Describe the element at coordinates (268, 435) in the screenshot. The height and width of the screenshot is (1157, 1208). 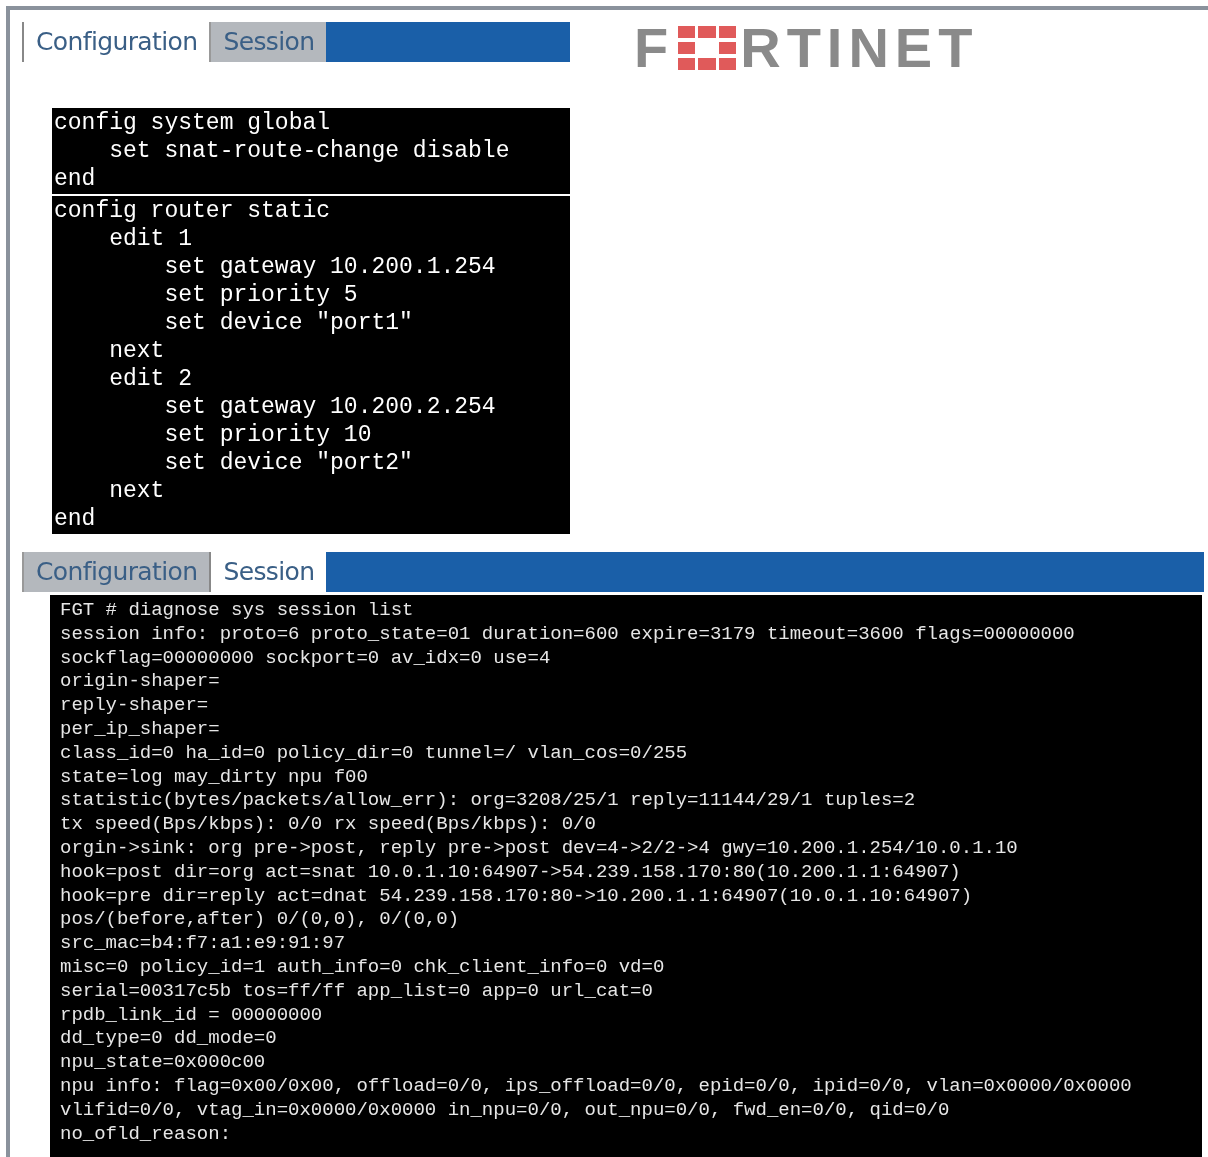
I see `code-line: set priority 10` at that location.